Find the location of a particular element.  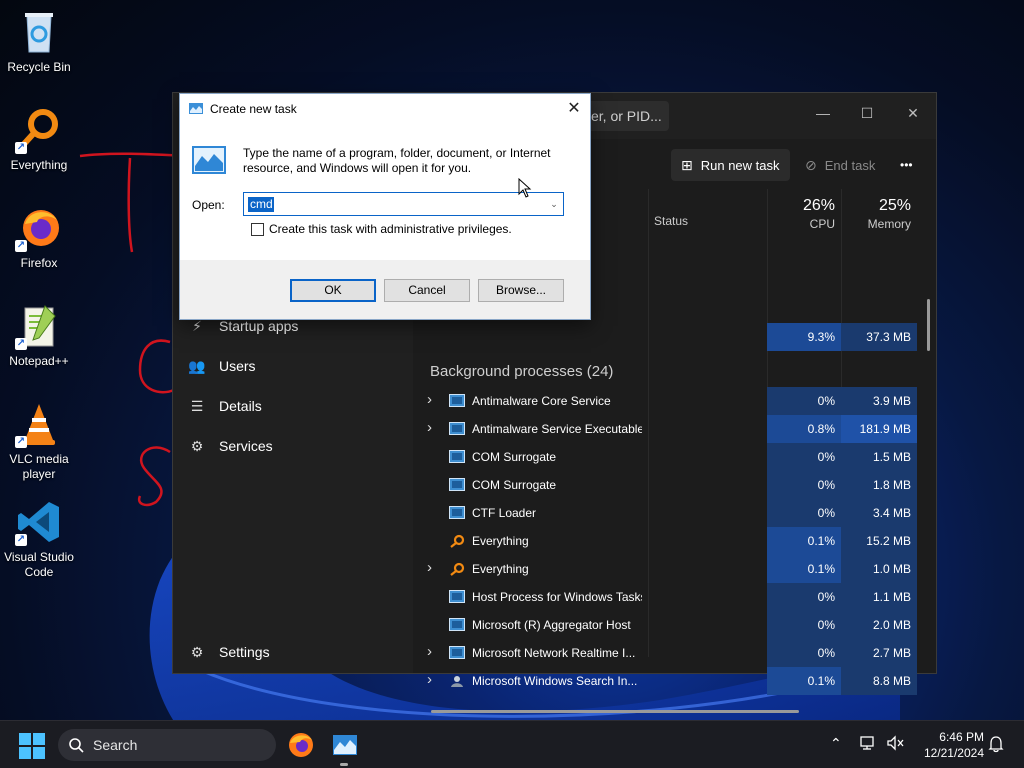

horizontal-scrollbar is located at coordinates (615, 711).